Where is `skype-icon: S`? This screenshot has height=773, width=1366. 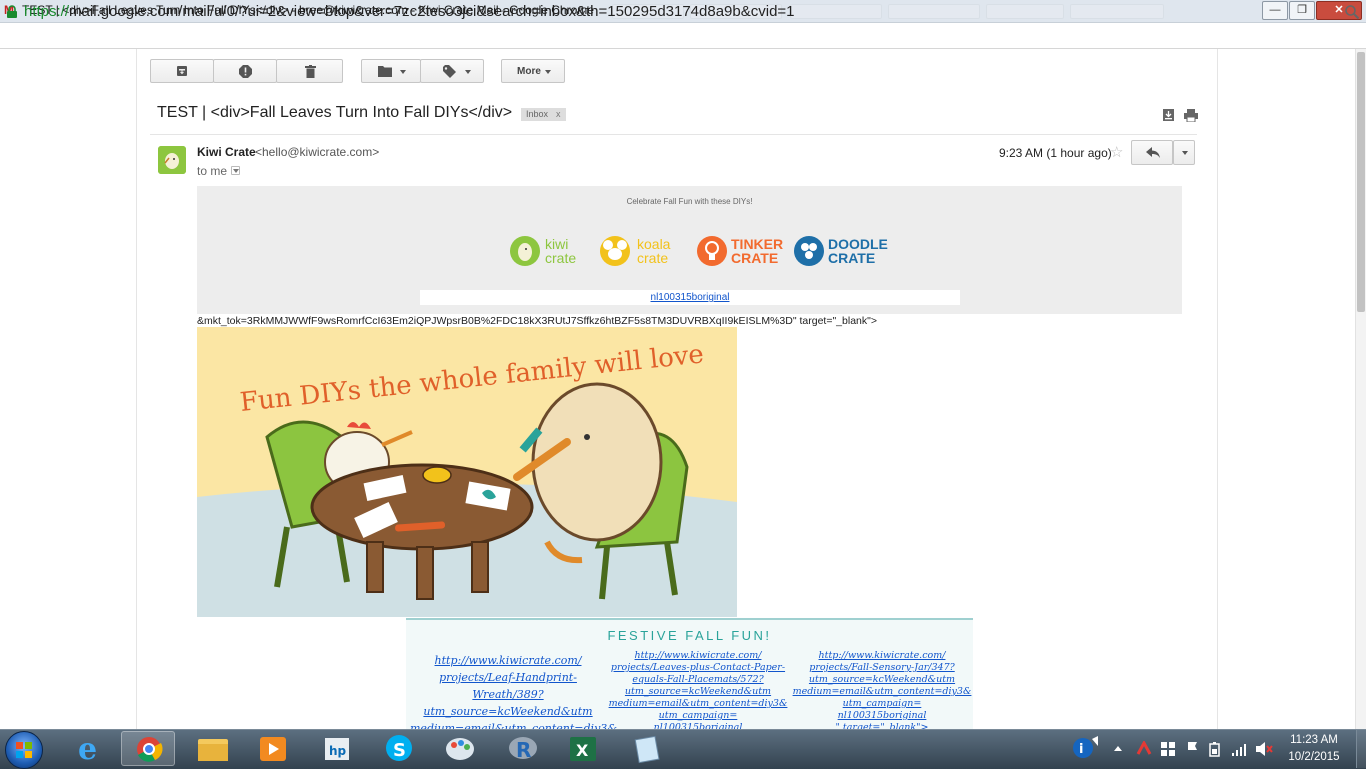 skype-icon: S is located at coordinates (399, 748).